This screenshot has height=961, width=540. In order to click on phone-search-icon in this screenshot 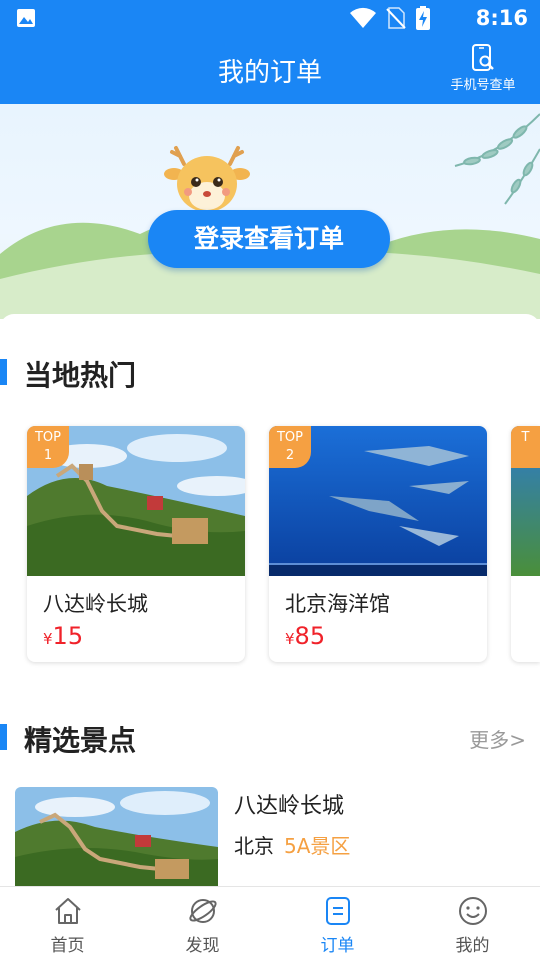, I will do `click(483, 57)`.